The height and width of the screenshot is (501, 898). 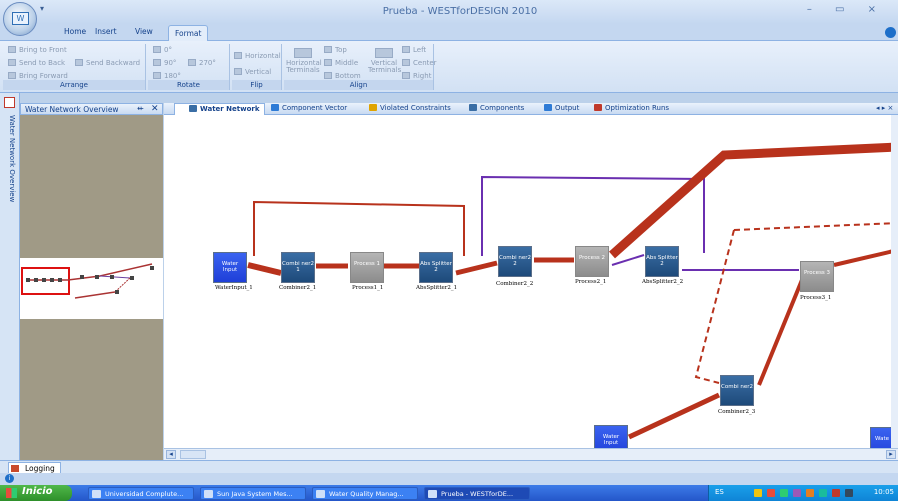 What do you see at coordinates (38, 76) in the screenshot?
I see `bring-forward-button: Bring Forward` at bounding box center [38, 76].